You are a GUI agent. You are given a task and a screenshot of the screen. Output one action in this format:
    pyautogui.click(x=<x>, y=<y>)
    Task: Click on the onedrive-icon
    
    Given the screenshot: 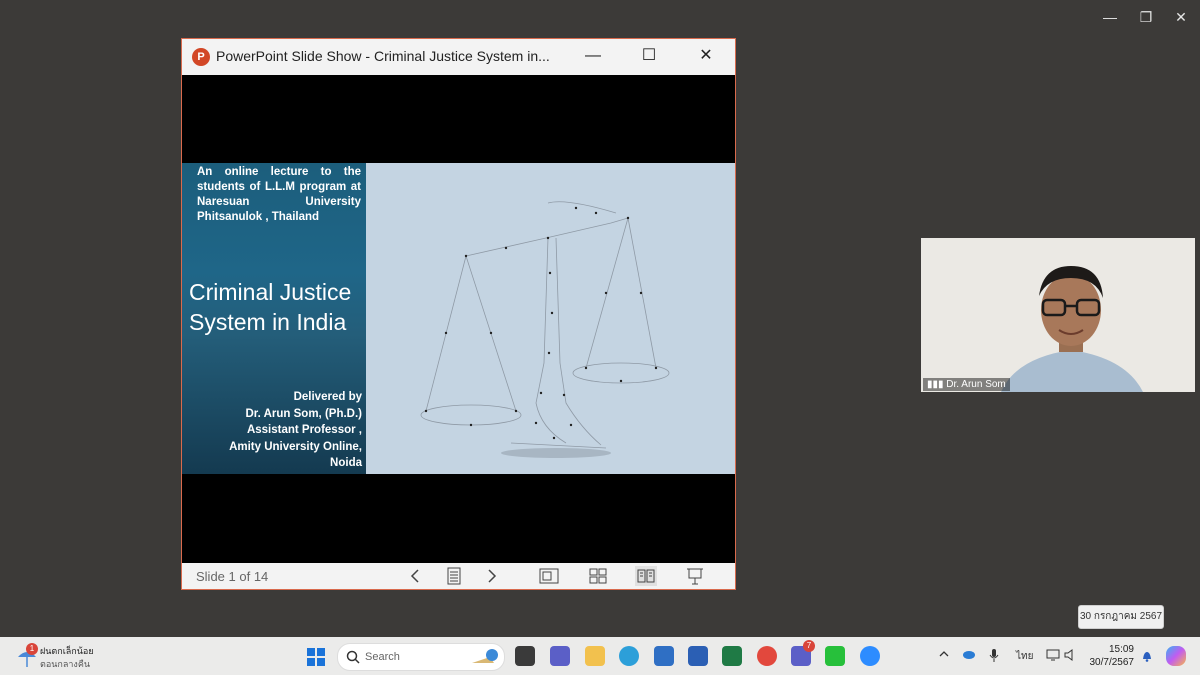 What is the action you would take?
    pyautogui.click(x=969, y=655)
    